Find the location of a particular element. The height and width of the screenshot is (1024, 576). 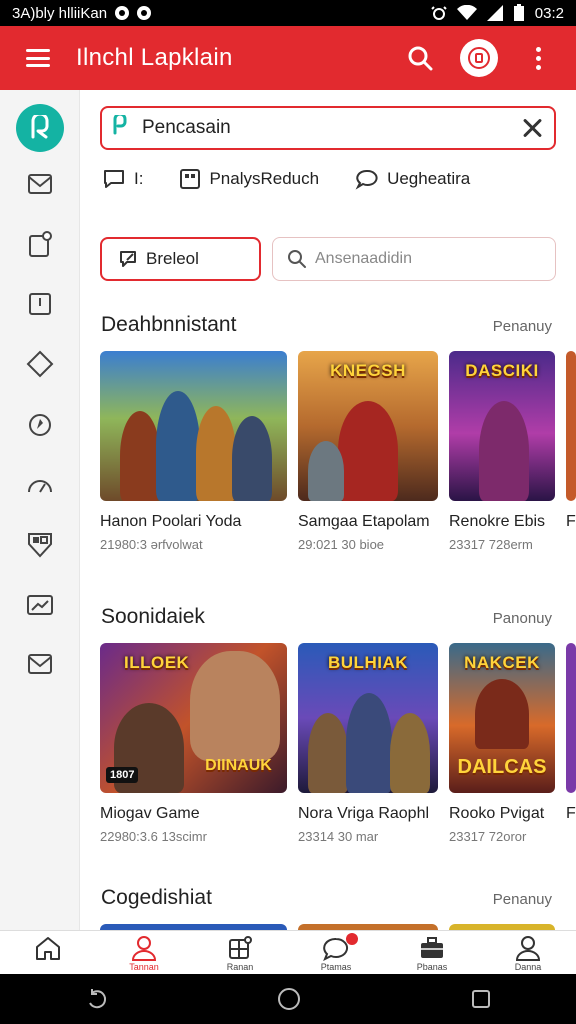

chip-comment: I: is located at coordinates (122, 179).